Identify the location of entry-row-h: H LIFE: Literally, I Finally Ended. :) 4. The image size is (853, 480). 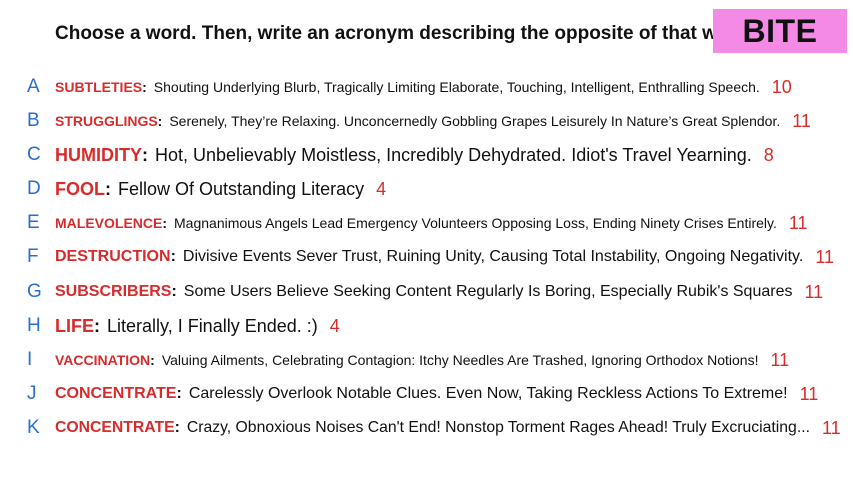
(183, 325).